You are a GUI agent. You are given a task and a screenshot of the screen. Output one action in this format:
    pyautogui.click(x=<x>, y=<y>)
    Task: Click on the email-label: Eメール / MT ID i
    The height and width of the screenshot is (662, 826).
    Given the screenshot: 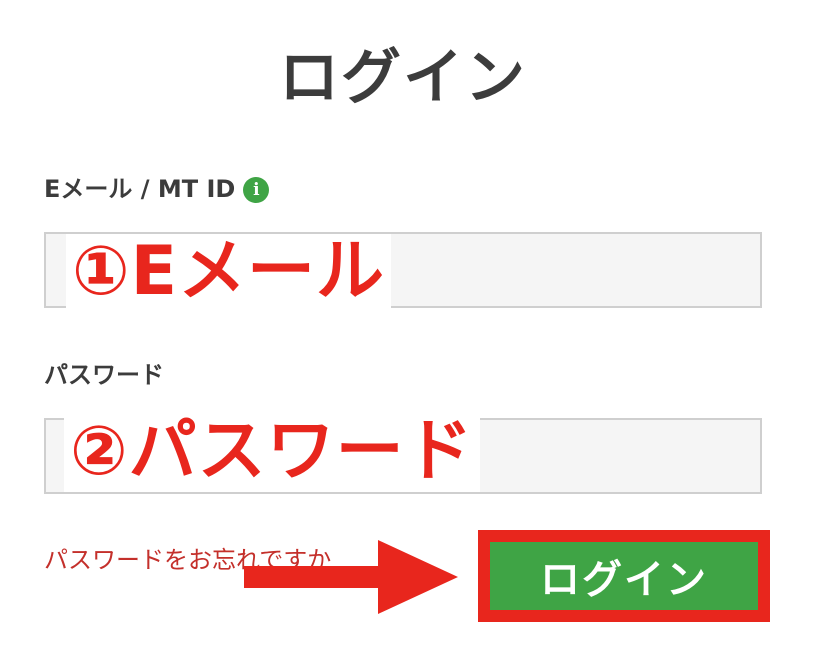 What is the action you would take?
    pyautogui.click(x=157, y=189)
    